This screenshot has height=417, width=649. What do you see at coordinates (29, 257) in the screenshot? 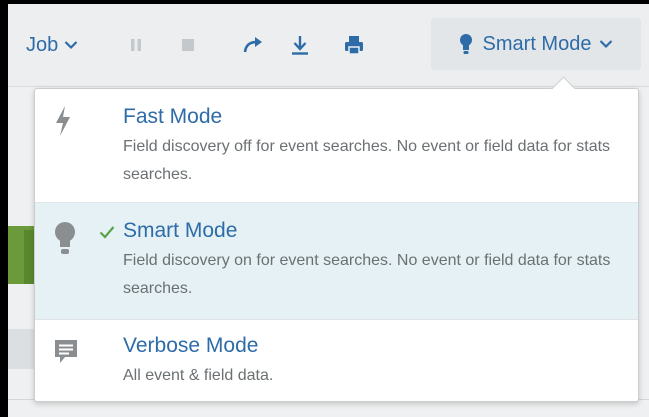
I see `timeline-bar` at bounding box center [29, 257].